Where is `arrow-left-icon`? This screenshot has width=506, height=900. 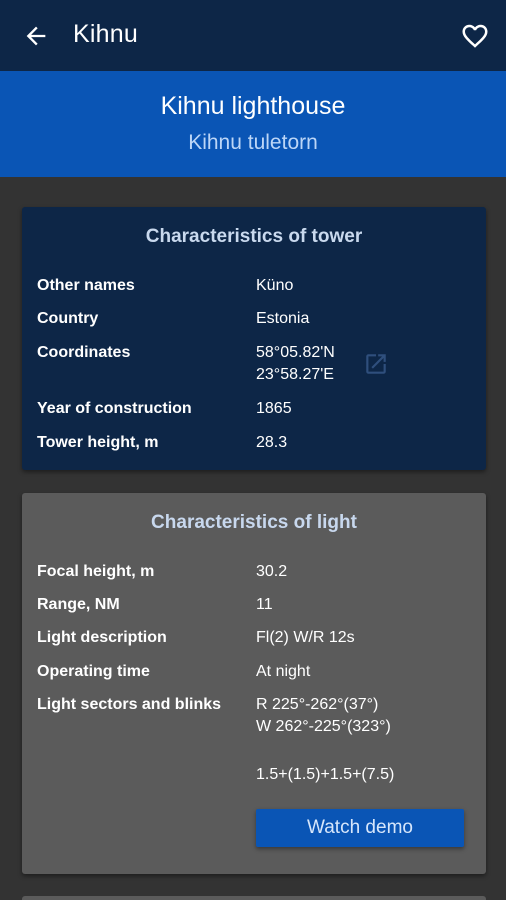
arrow-left-icon is located at coordinates (36, 36).